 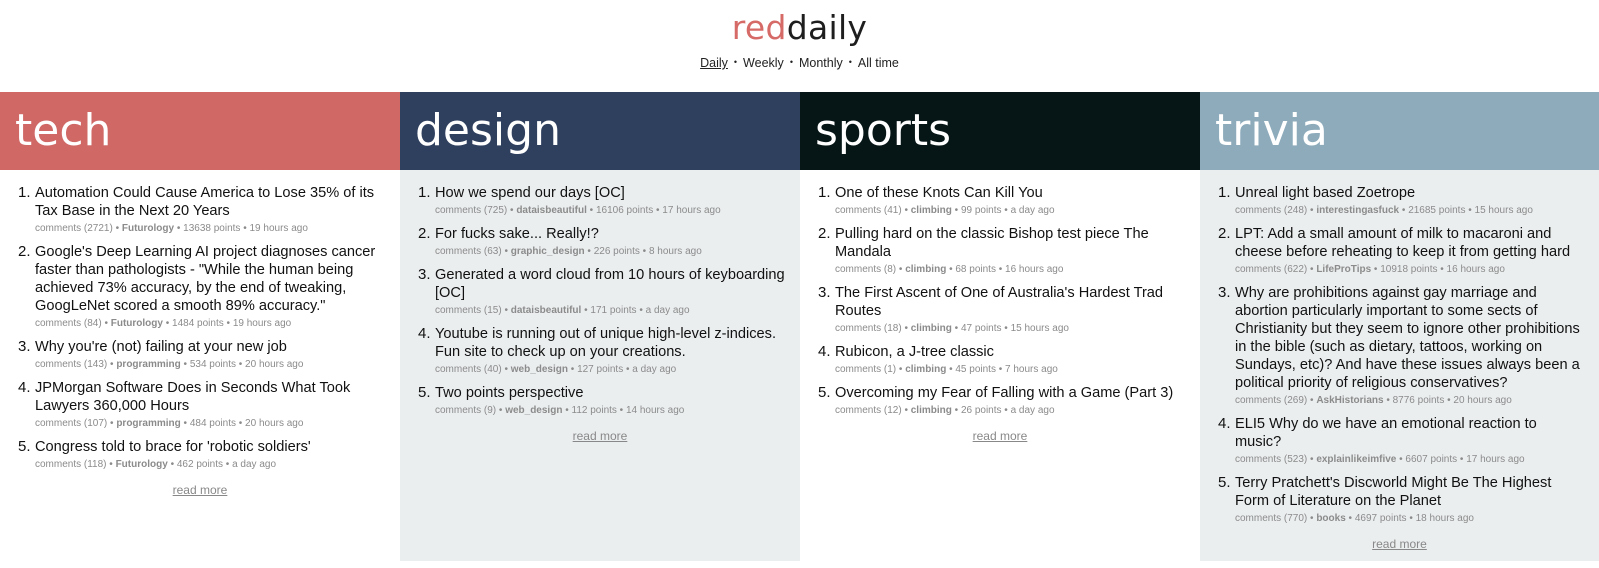 What do you see at coordinates (865, 269) in the screenshot?
I see `comments-link: comments (8)` at bounding box center [865, 269].